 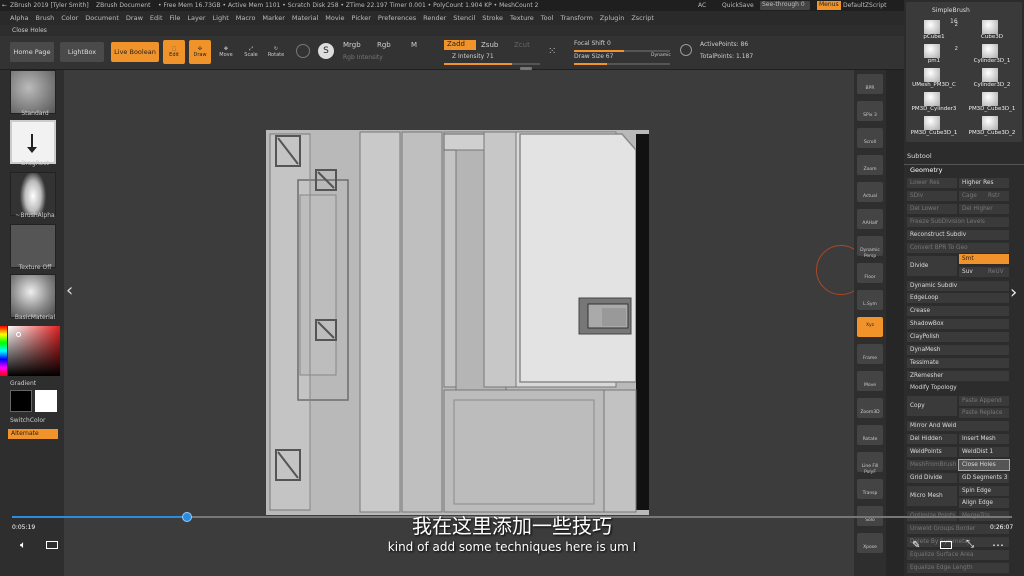 I want to click on zadd-button: Zadd, so click(x=460, y=45).